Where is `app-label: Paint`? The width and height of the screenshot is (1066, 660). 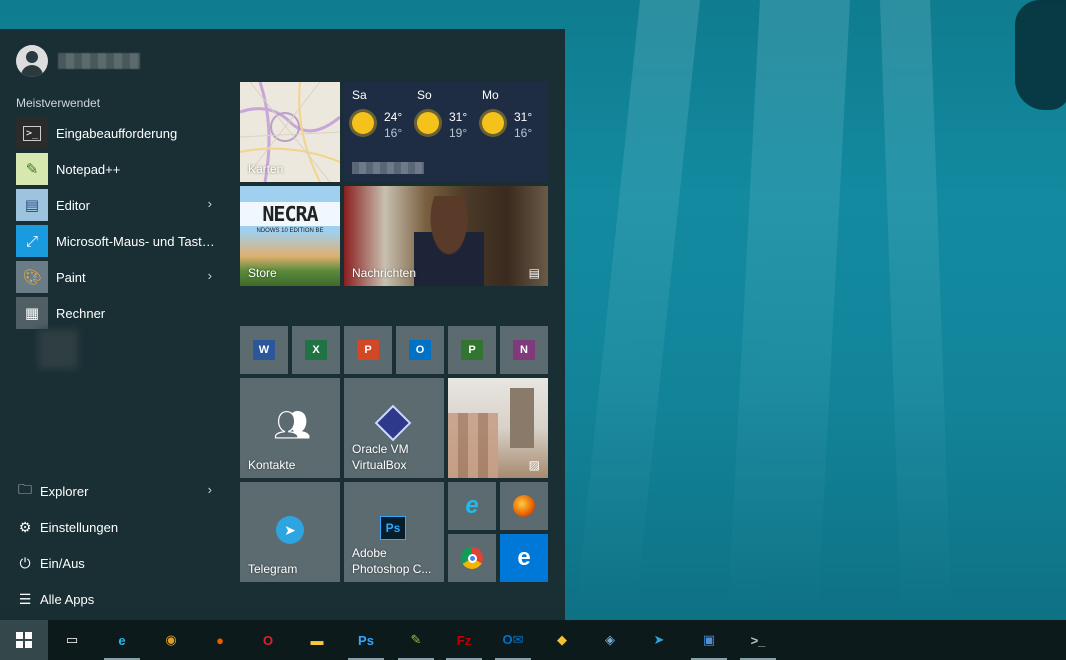
app-label: Paint is located at coordinates (71, 277).